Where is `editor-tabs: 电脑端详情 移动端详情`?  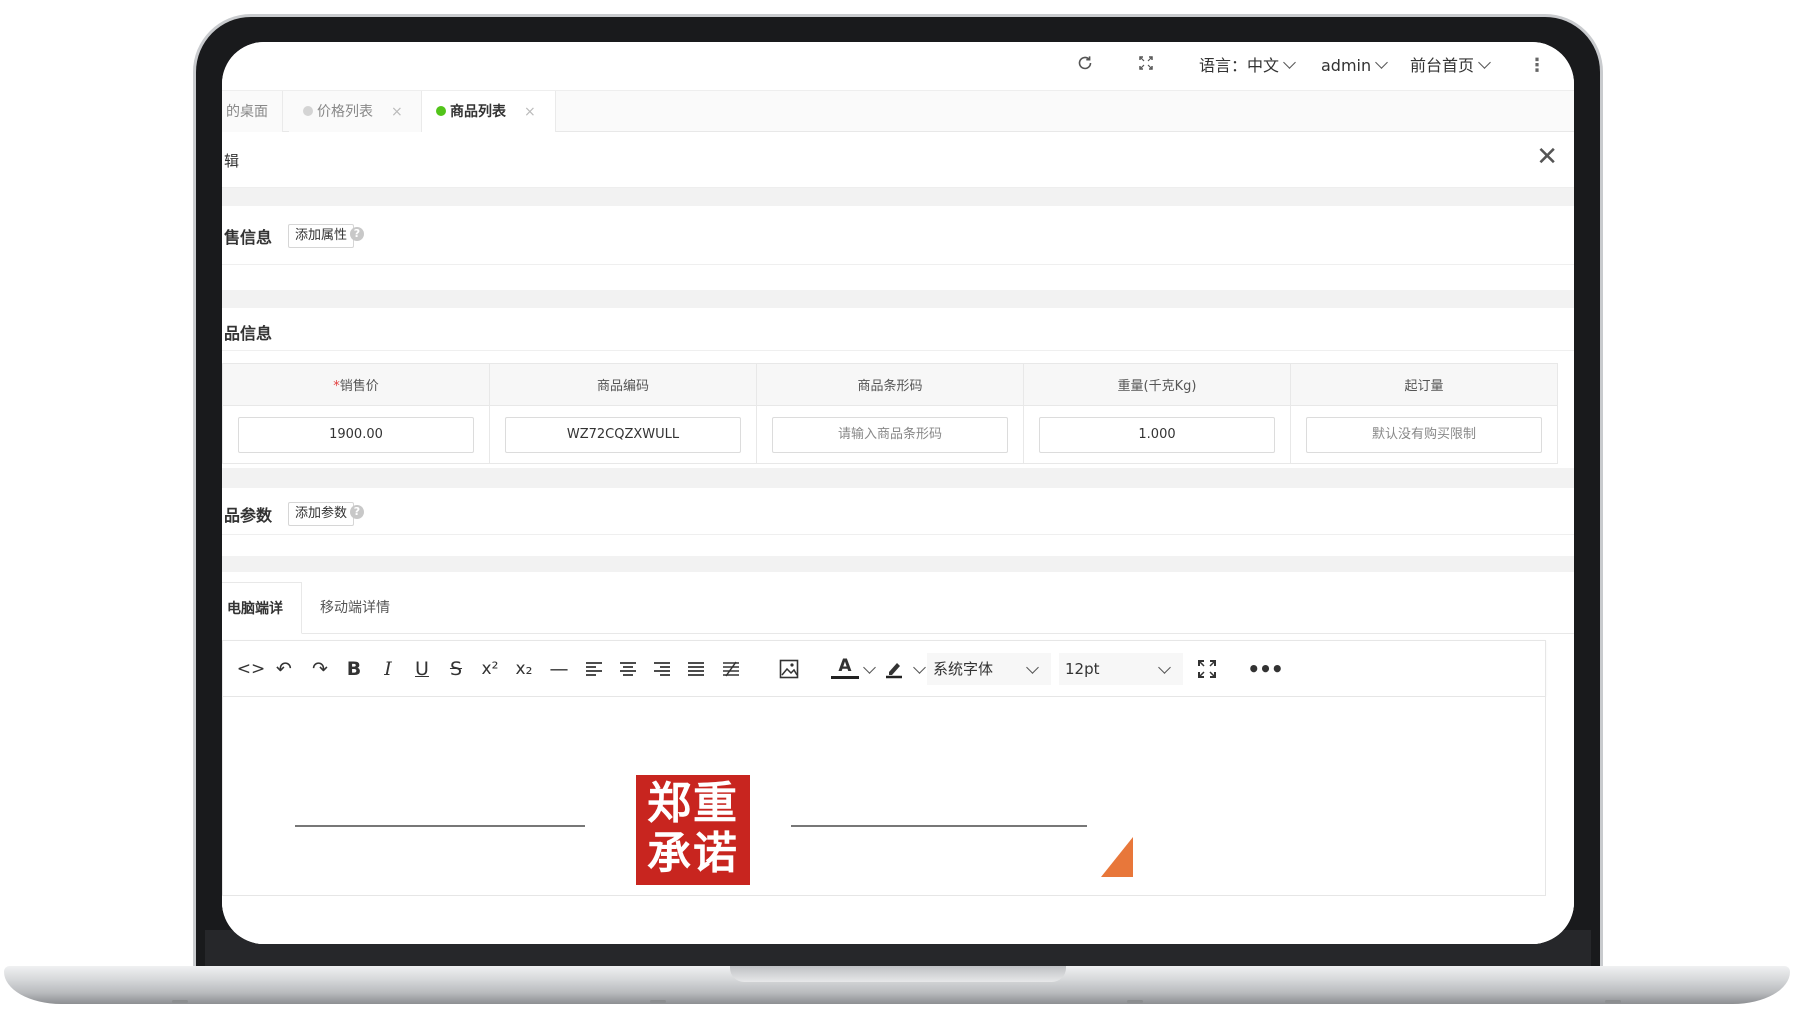 editor-tabs: 电脑端详情 移动端详情 is located at coordinates (898, 625).